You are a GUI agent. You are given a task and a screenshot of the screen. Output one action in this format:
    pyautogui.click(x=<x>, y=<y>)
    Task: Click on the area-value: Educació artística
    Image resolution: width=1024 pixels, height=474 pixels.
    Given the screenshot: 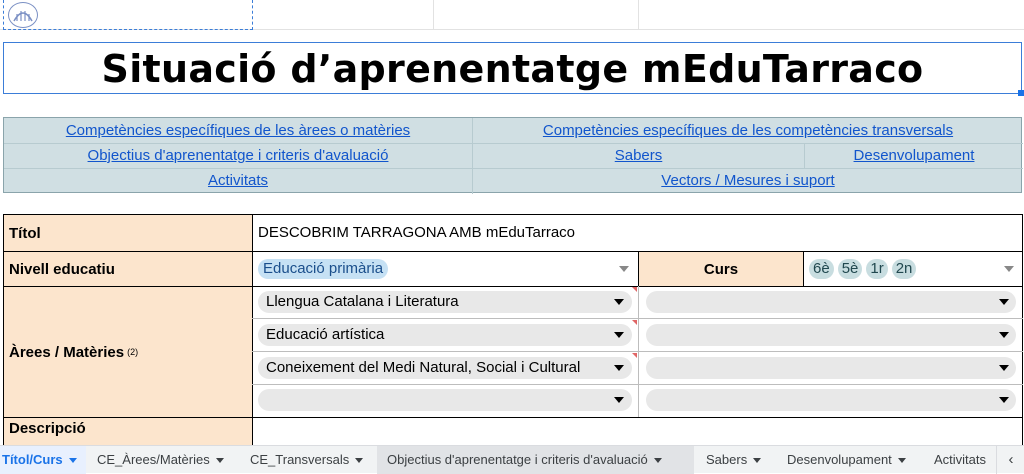 What is the action you would take?
    pyautogui.click(x=325, y=334)
    